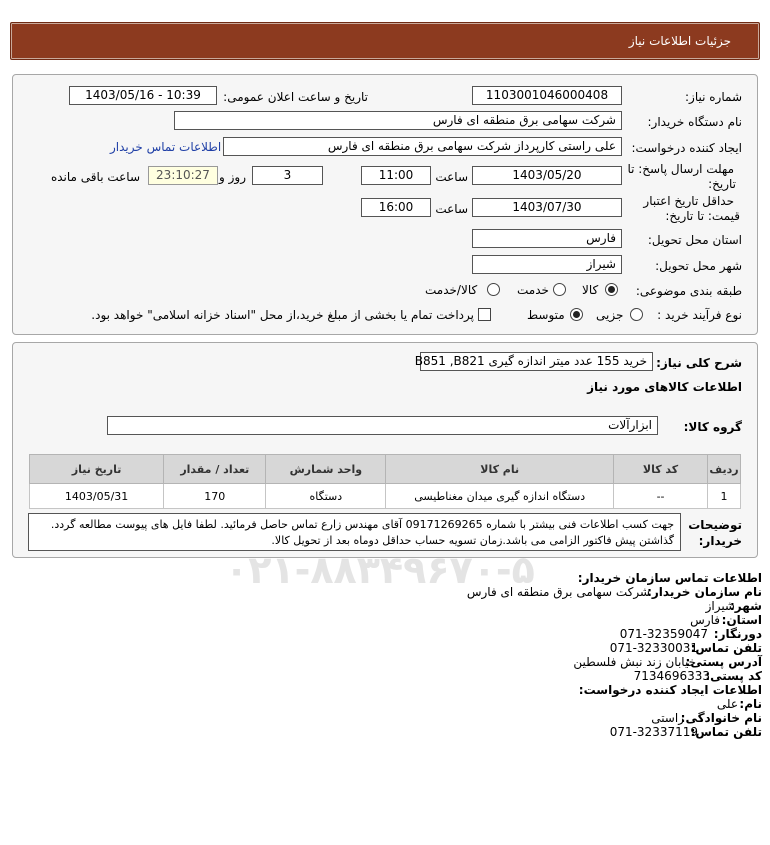 Image resolution: width=770 pixels, height=845 pixels. I want to click on days-field: 3, so click(287, 175).